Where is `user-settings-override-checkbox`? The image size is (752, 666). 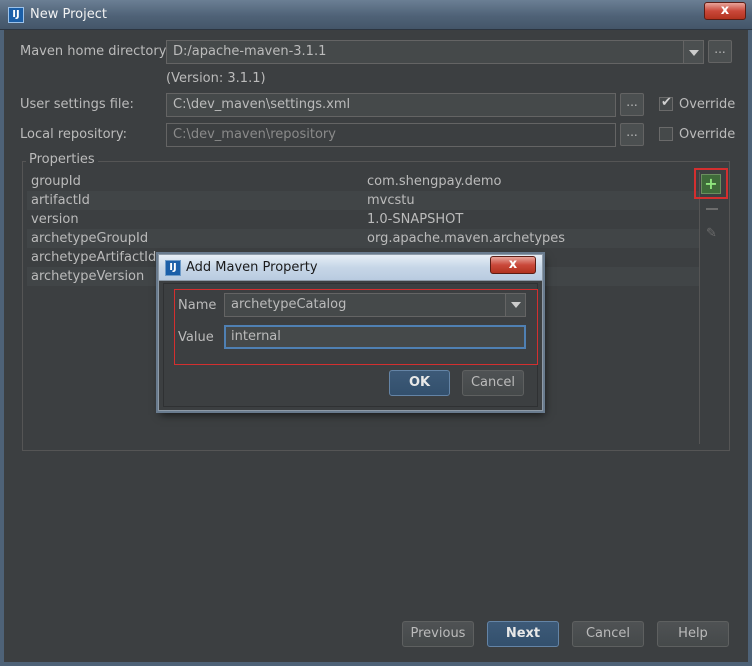
user-settings-override-checkbox is located at coordinates (666, 103).